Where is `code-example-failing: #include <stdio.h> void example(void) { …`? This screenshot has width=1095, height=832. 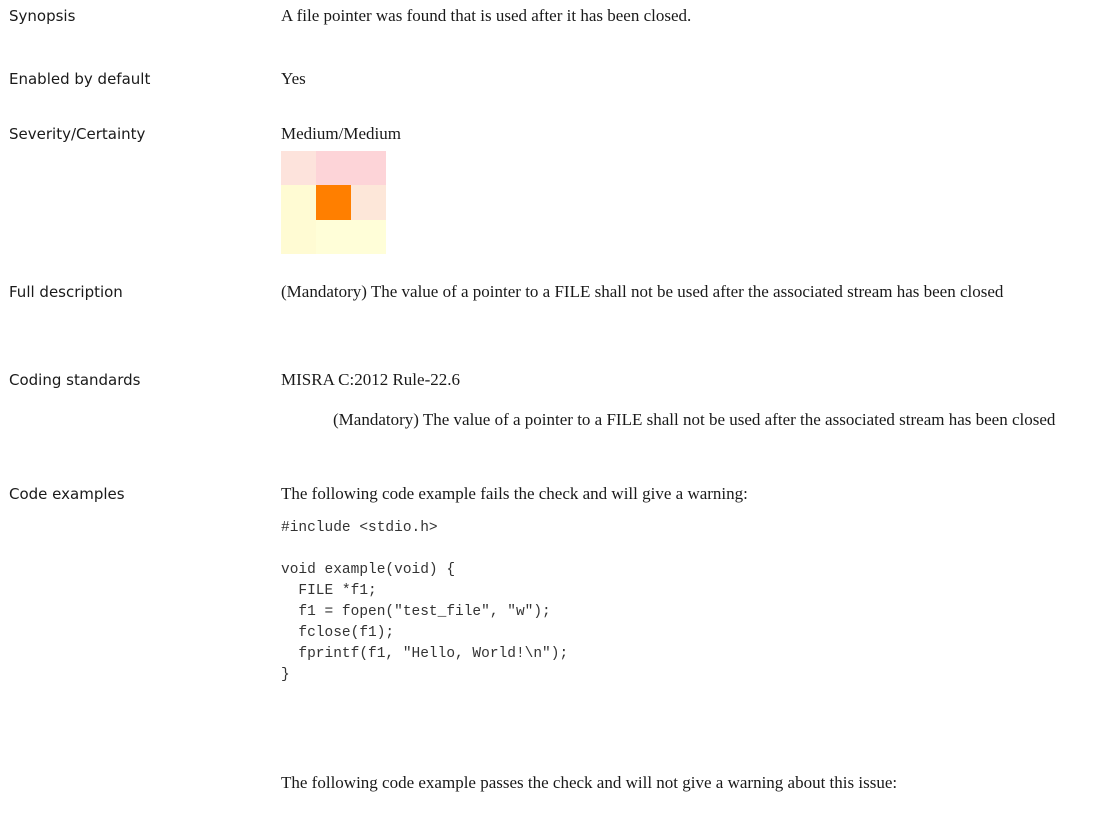 code-example-failing: #include <stdio.h> void example(void) { … is located at coordinates (424, 602).